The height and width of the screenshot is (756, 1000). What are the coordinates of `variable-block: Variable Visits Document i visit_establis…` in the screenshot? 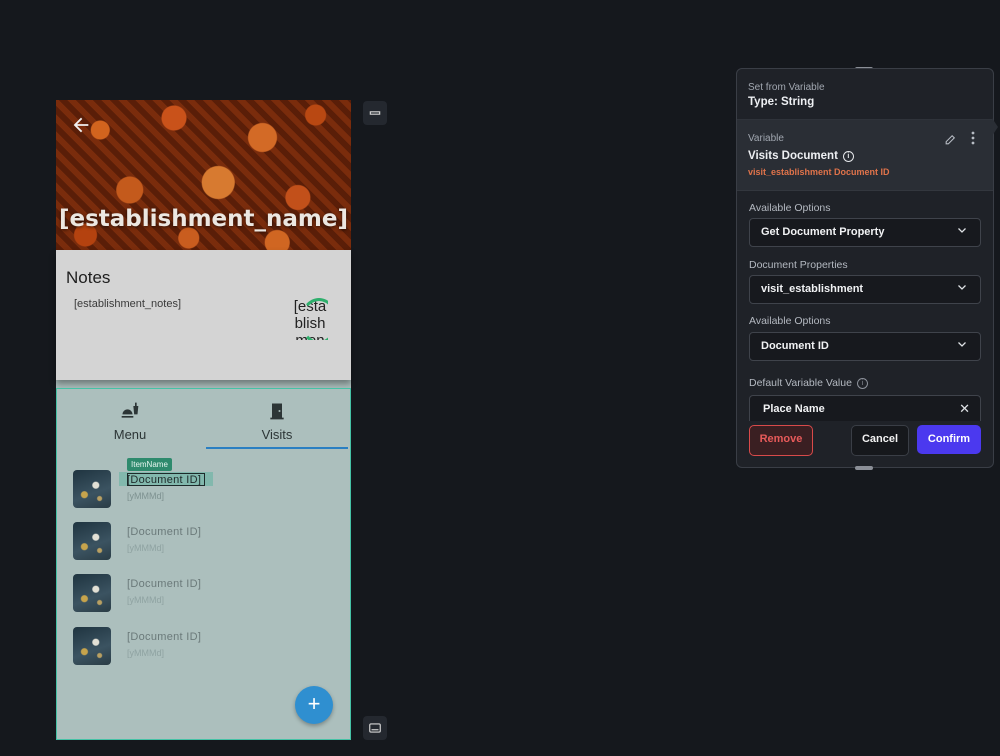 It's located at (865, 155).